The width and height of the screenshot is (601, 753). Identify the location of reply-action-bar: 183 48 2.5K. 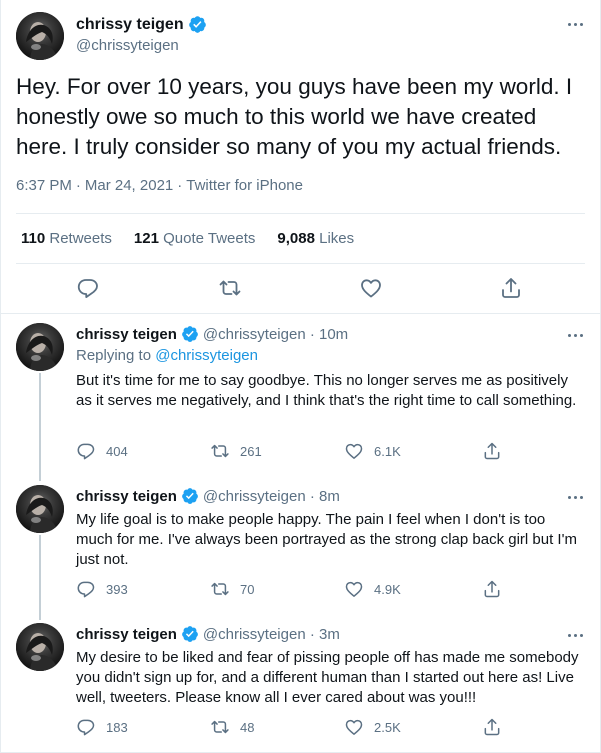
(291, 727).